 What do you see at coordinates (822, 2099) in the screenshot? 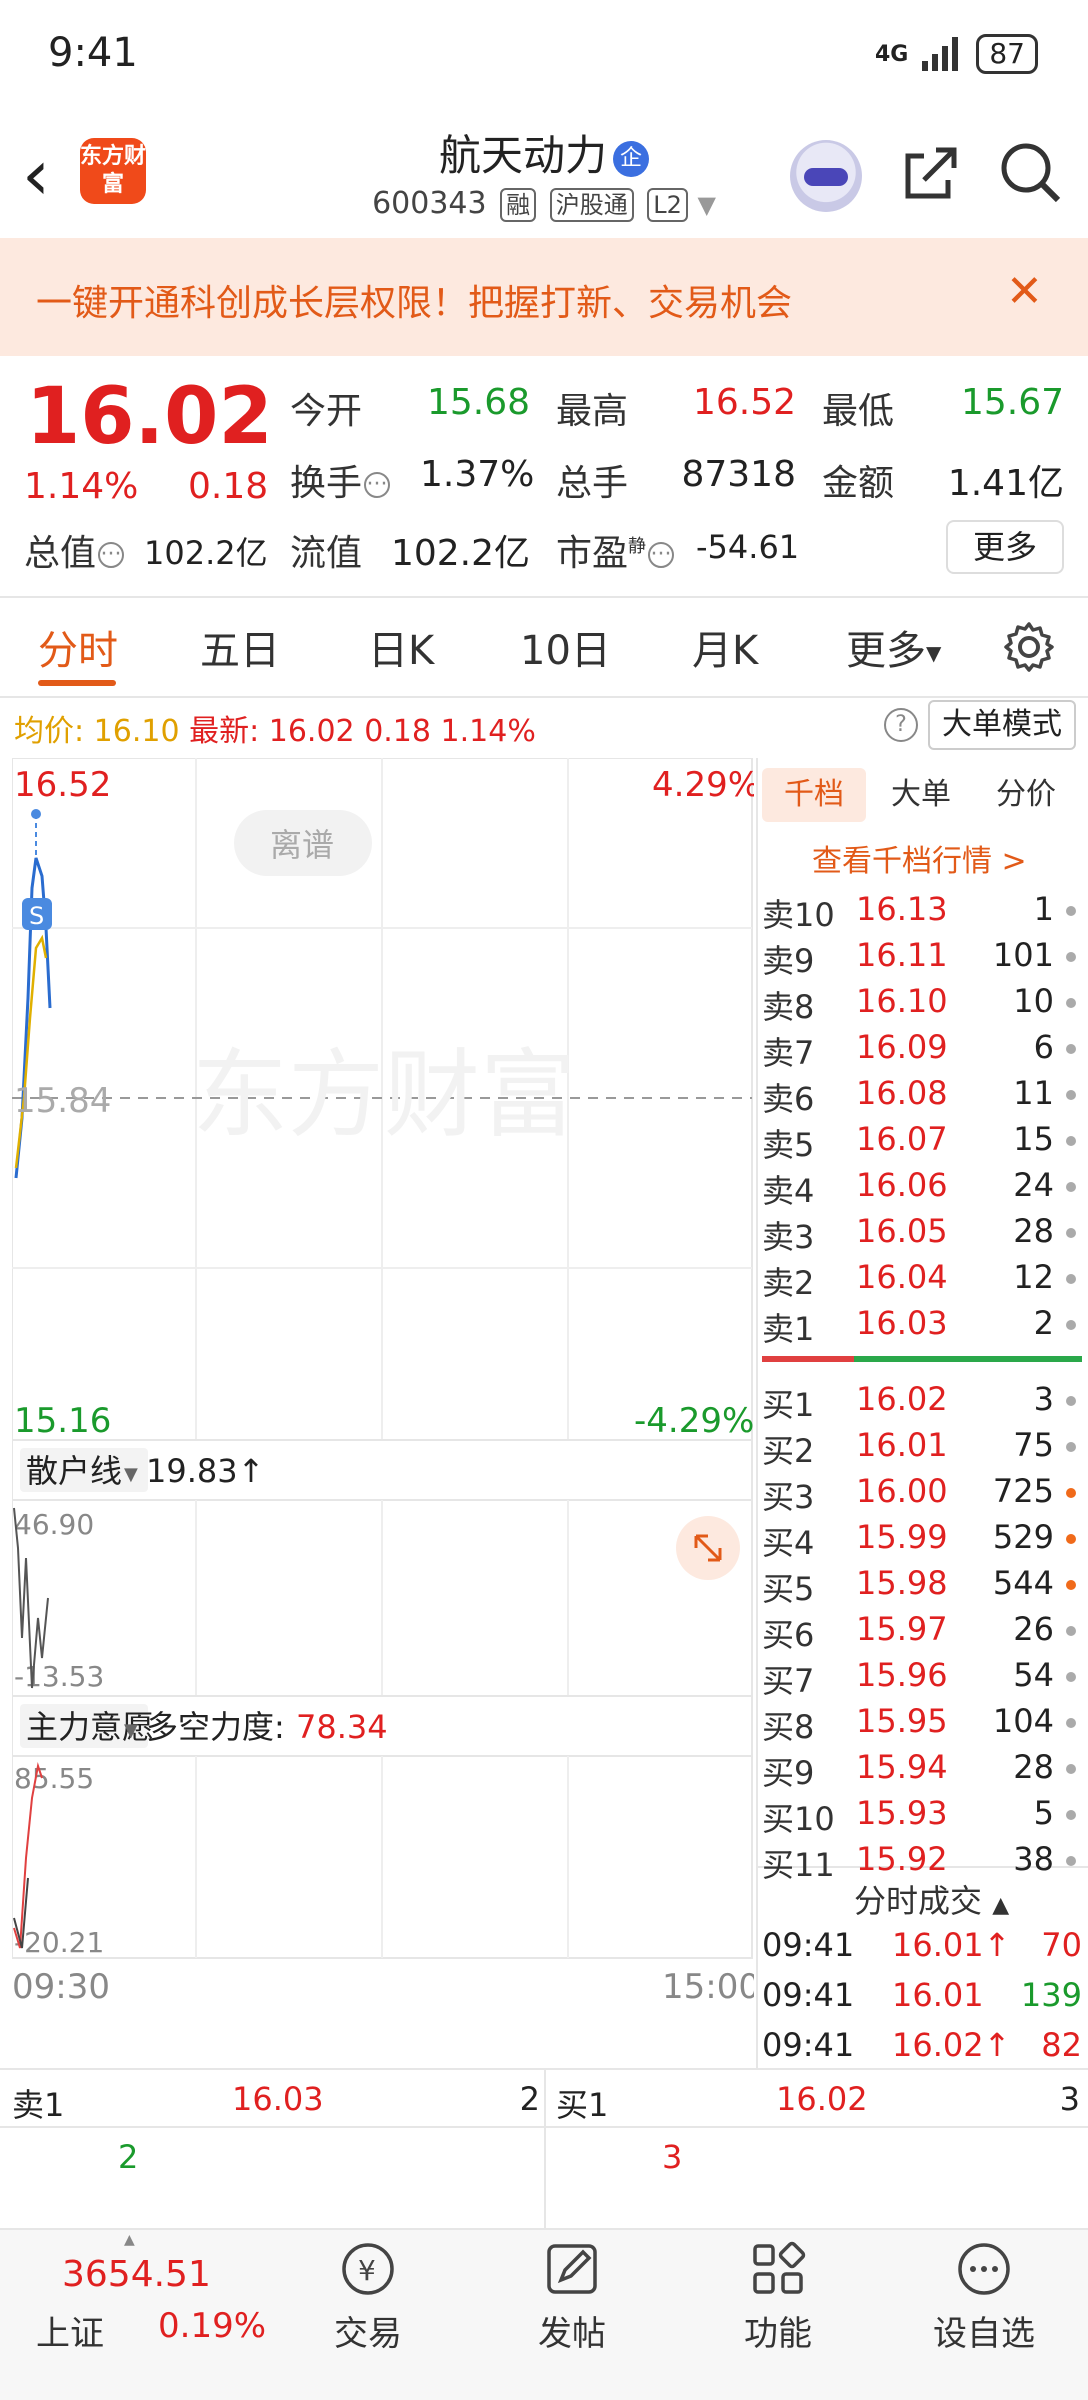
I see `quick-buy-price: 16.02` at bounding box center [822, 2099].